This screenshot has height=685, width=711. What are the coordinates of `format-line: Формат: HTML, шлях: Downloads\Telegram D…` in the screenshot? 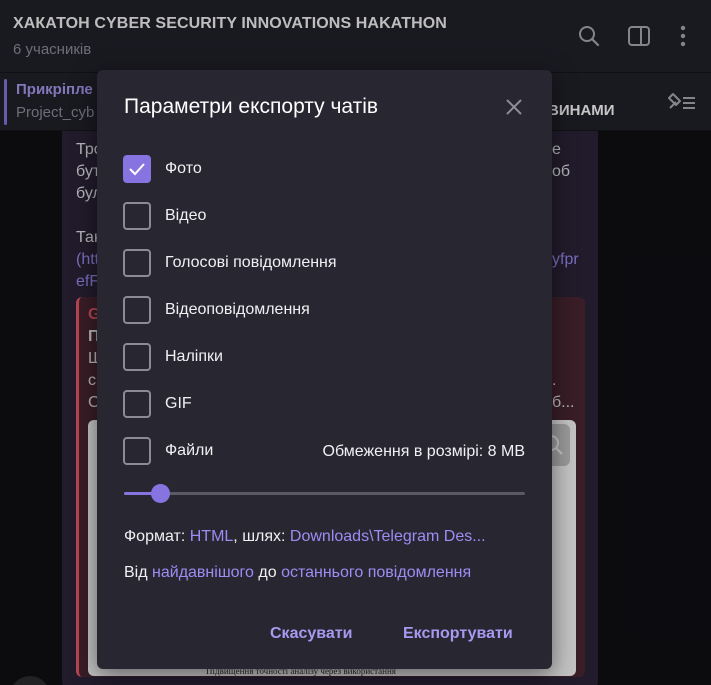 It's located at (305, 537).